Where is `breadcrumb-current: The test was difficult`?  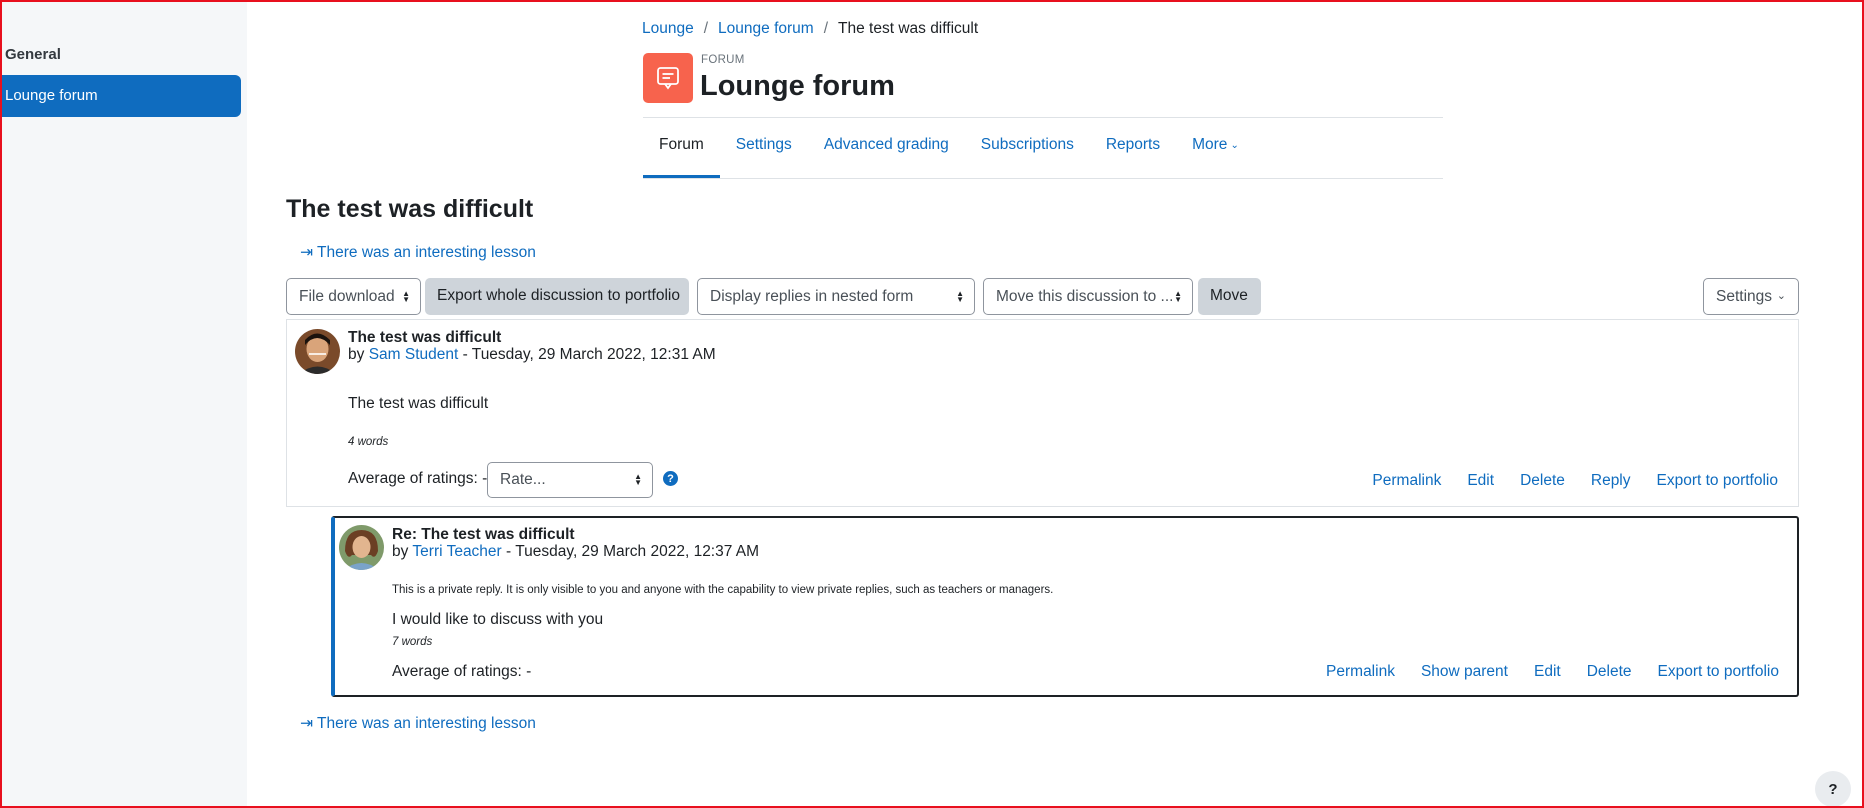
breadcrumb-current: The test was difficult is located at coordinates (908, 28).